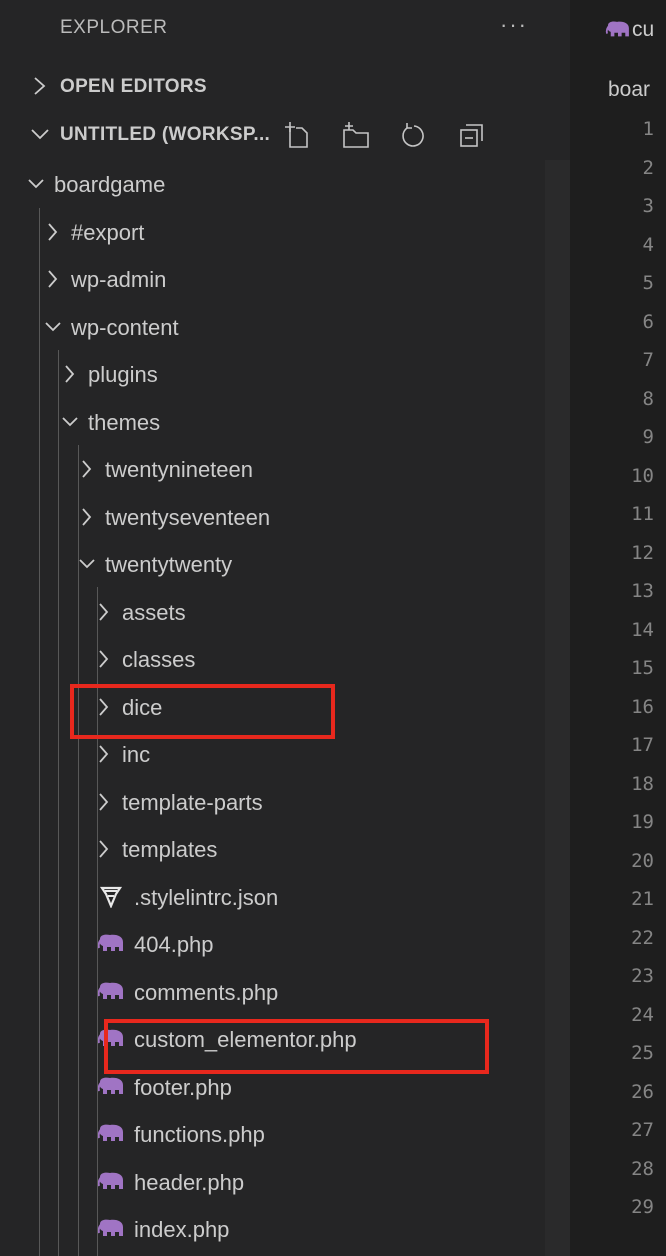 The height and width of the screenshot is (1256, 666). I want to click on line-number: 10, so click(642, 475).